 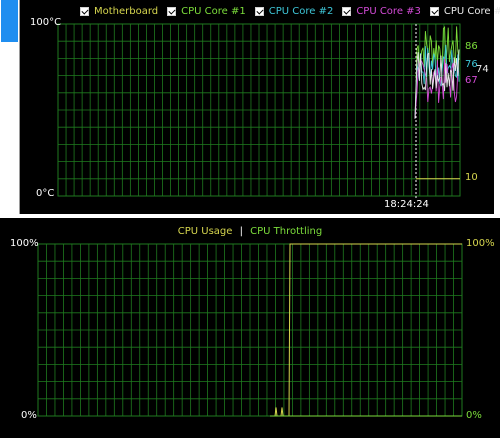 I want to click on bottom-y-max-right: 100%, so click(x=480, y=243).